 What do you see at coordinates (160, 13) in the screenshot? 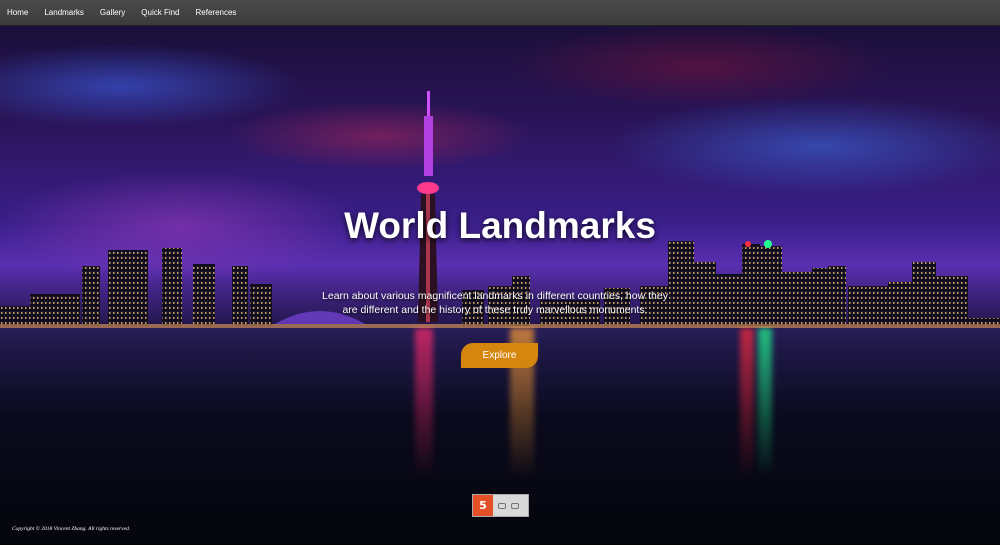
I see `nav-item-quick-find: Quick Find` at bounding box center [160, 13].